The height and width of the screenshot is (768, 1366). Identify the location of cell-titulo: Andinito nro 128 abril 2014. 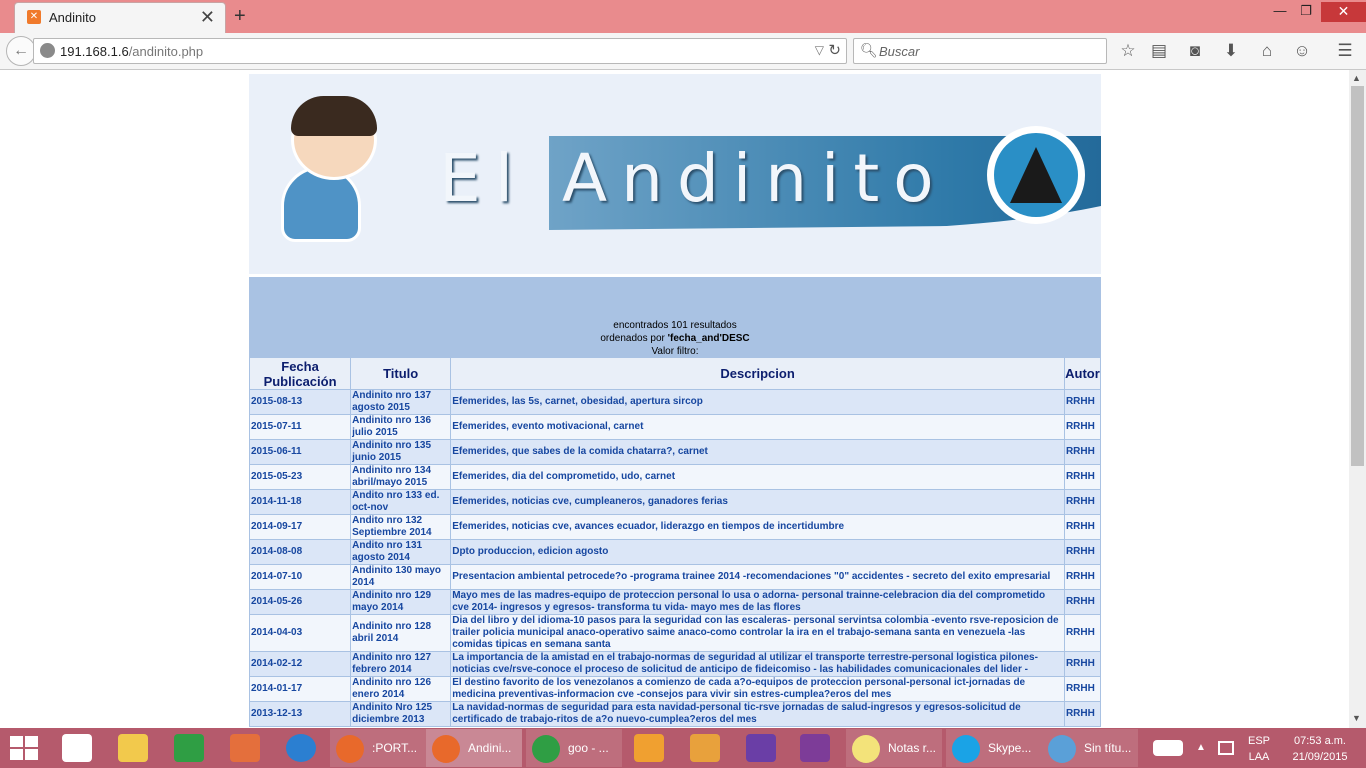
(401, 633).